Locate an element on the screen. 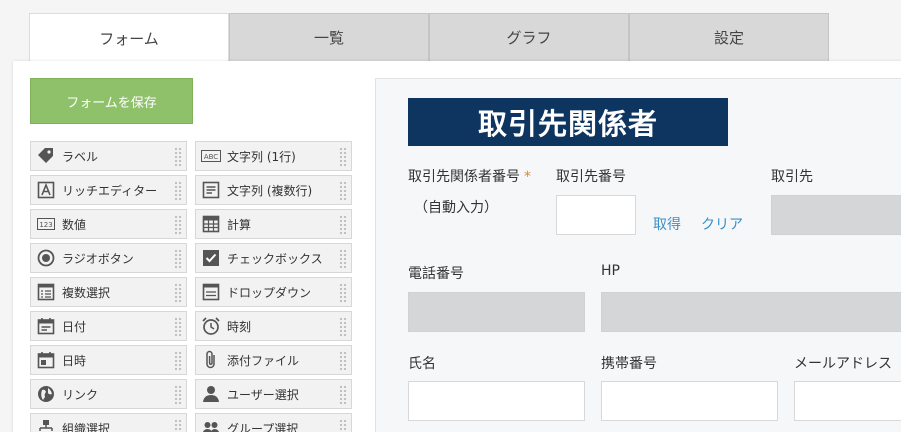 This screenshot has height=432, width=901. palette-item-time: 時刻 is located at coordinates (273, 326).